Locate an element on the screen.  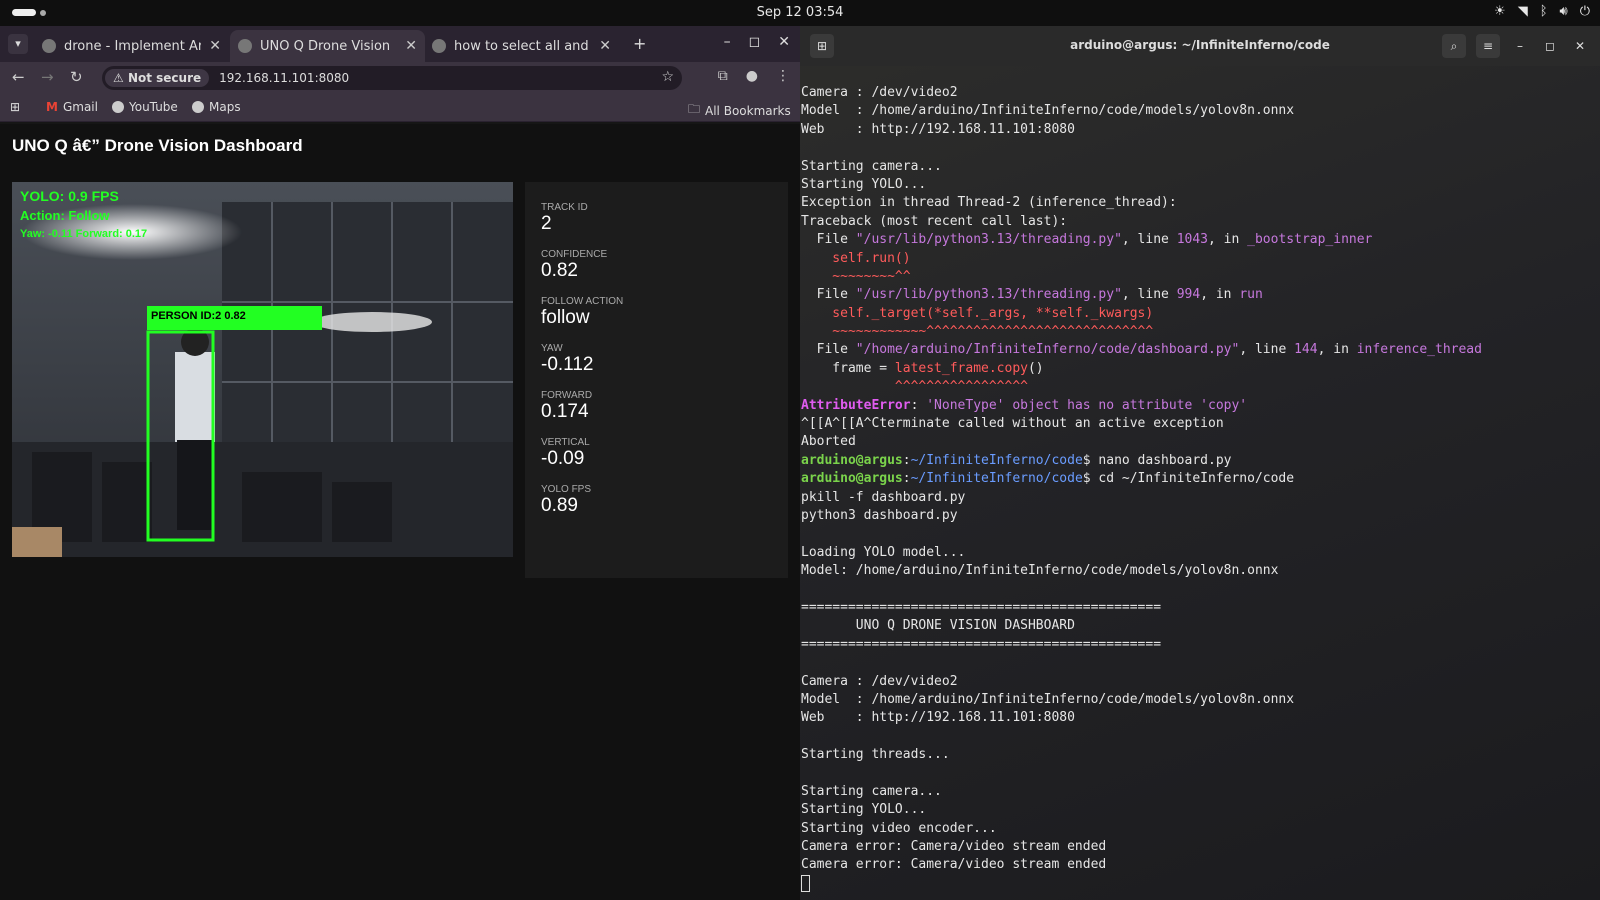
tab-drone-implement: drone - Implement Ardui ✕ is located at coordinates (131, 46).